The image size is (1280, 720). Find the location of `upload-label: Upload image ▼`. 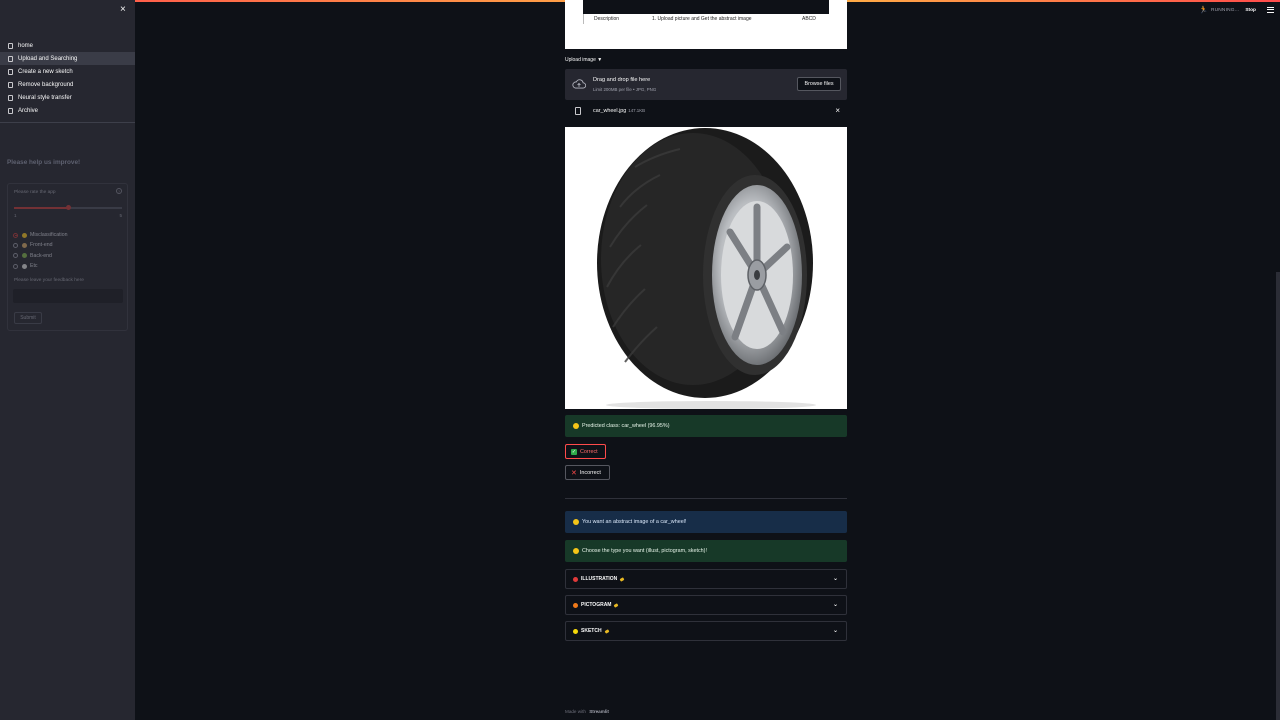

upload-label: Upload image ▼ is located at coordinates (583, 60).